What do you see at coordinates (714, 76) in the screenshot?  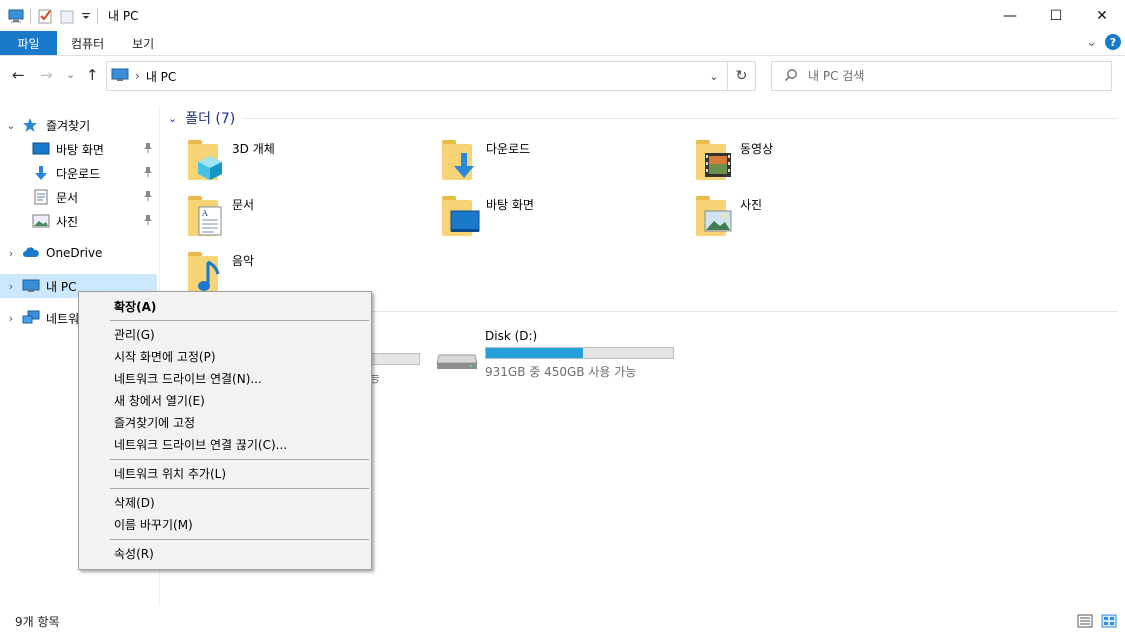 I see `address-history-chevron-icon: ⌄` at bounding box center [714, 76].